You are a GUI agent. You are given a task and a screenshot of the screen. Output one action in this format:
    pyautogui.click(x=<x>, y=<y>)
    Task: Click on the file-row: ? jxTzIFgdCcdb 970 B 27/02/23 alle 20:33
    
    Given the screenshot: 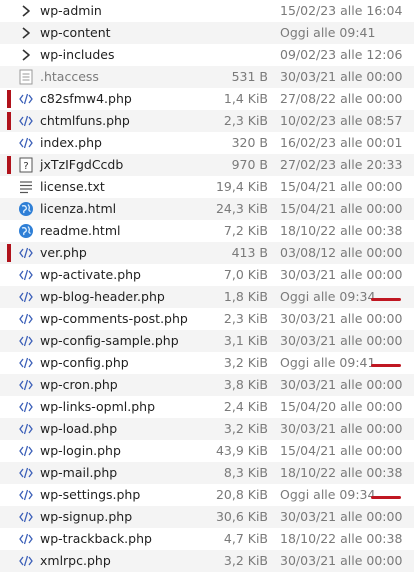 What is the action you would take?
    pyautogui.click(x=207, y=165)
    